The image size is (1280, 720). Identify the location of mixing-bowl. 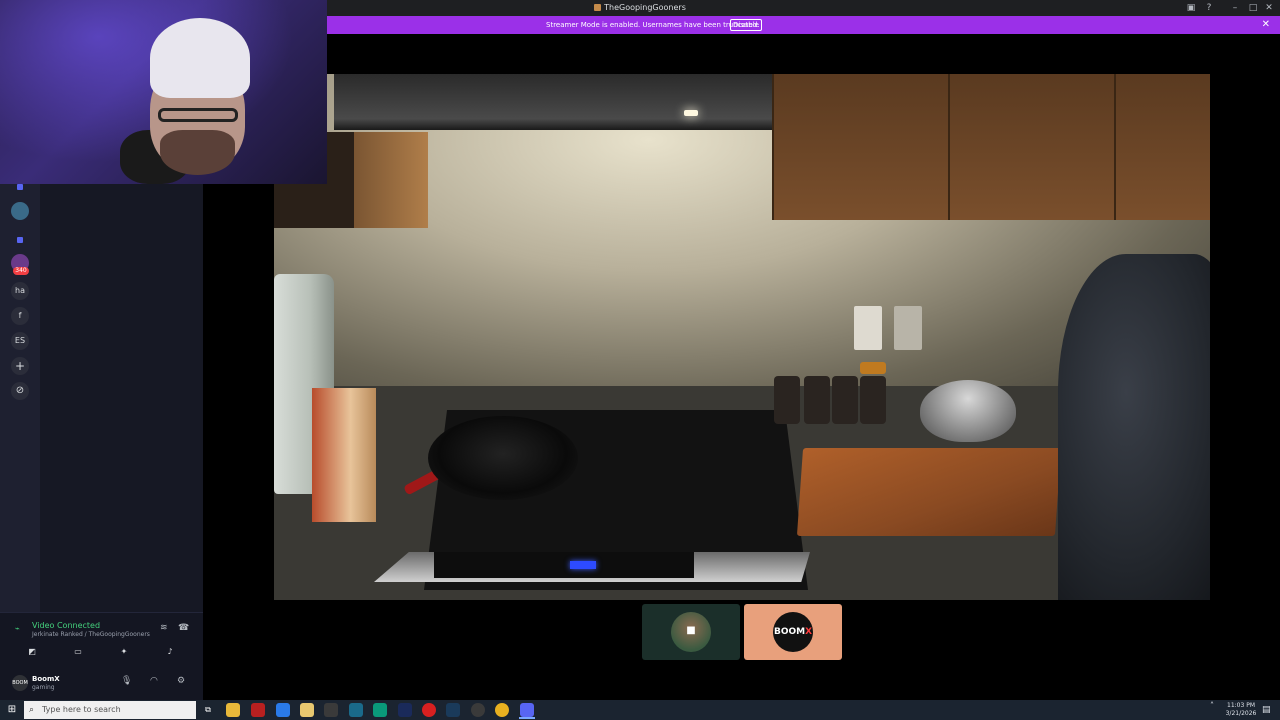
(968, 411).